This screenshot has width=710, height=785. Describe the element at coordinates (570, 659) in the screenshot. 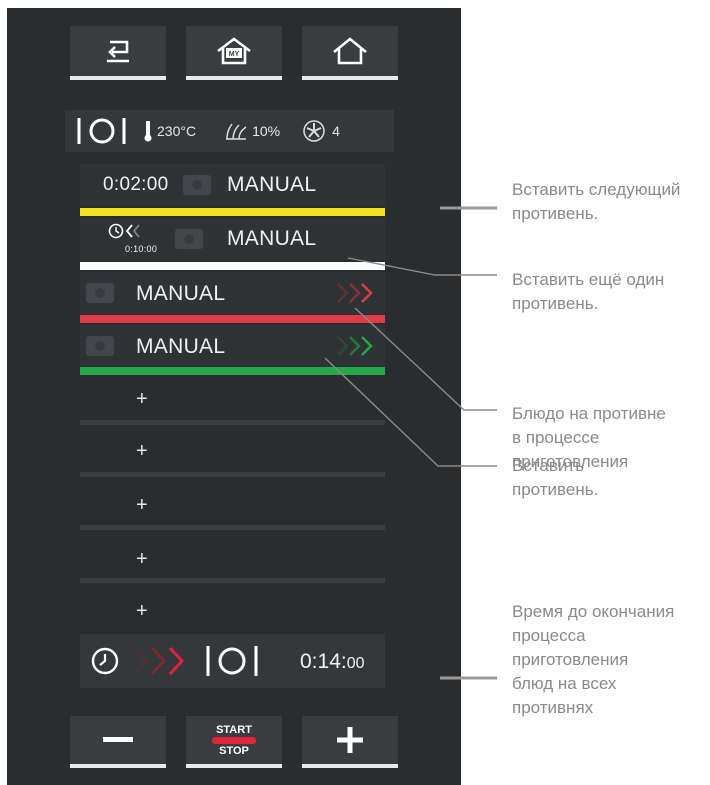

I see `annotation-line: приготовления` at that location.